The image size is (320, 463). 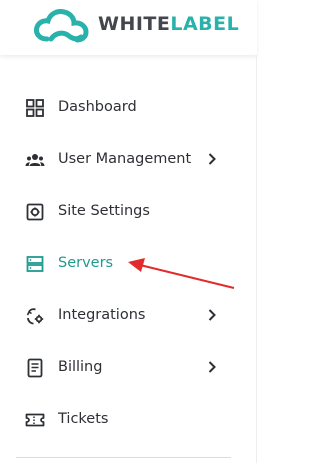 I want to click on cloud-logo-icon, so click(x=61, y=26).